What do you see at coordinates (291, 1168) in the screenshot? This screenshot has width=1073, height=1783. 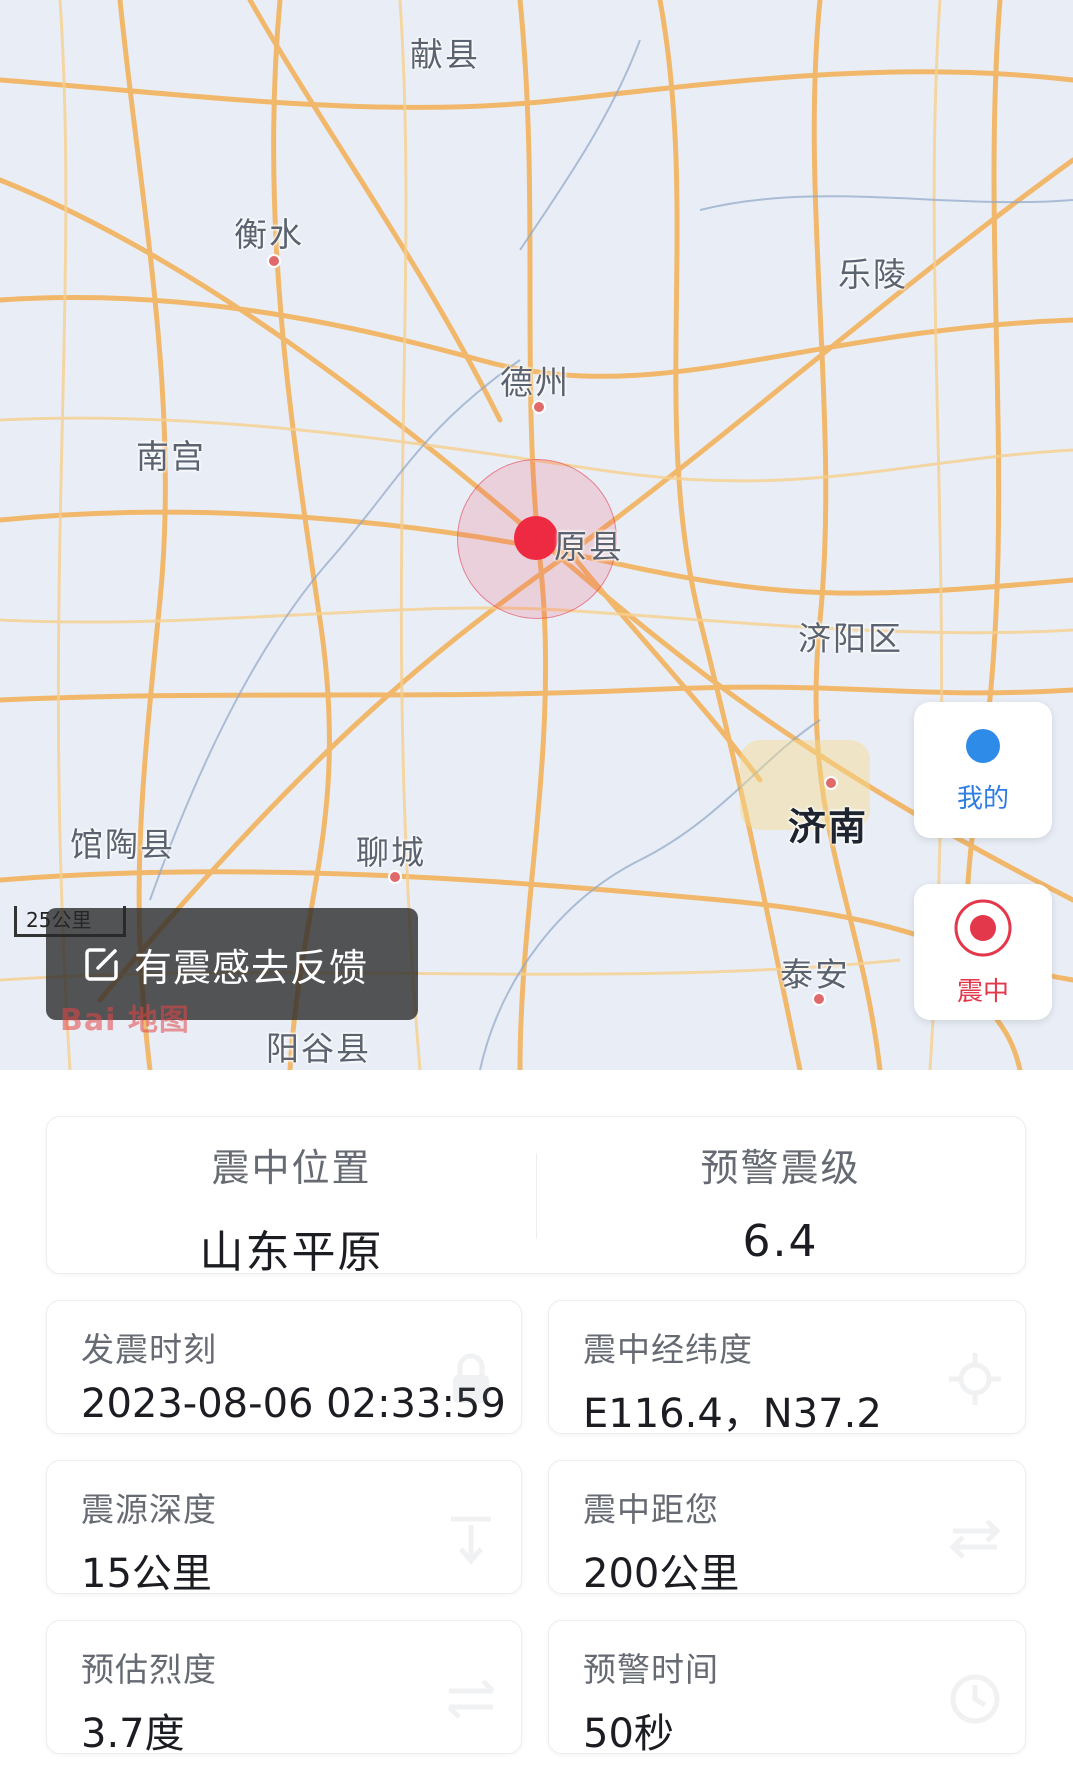 I see `epicenter-location-label: 震中位置` at bounding box center [291, 1168].